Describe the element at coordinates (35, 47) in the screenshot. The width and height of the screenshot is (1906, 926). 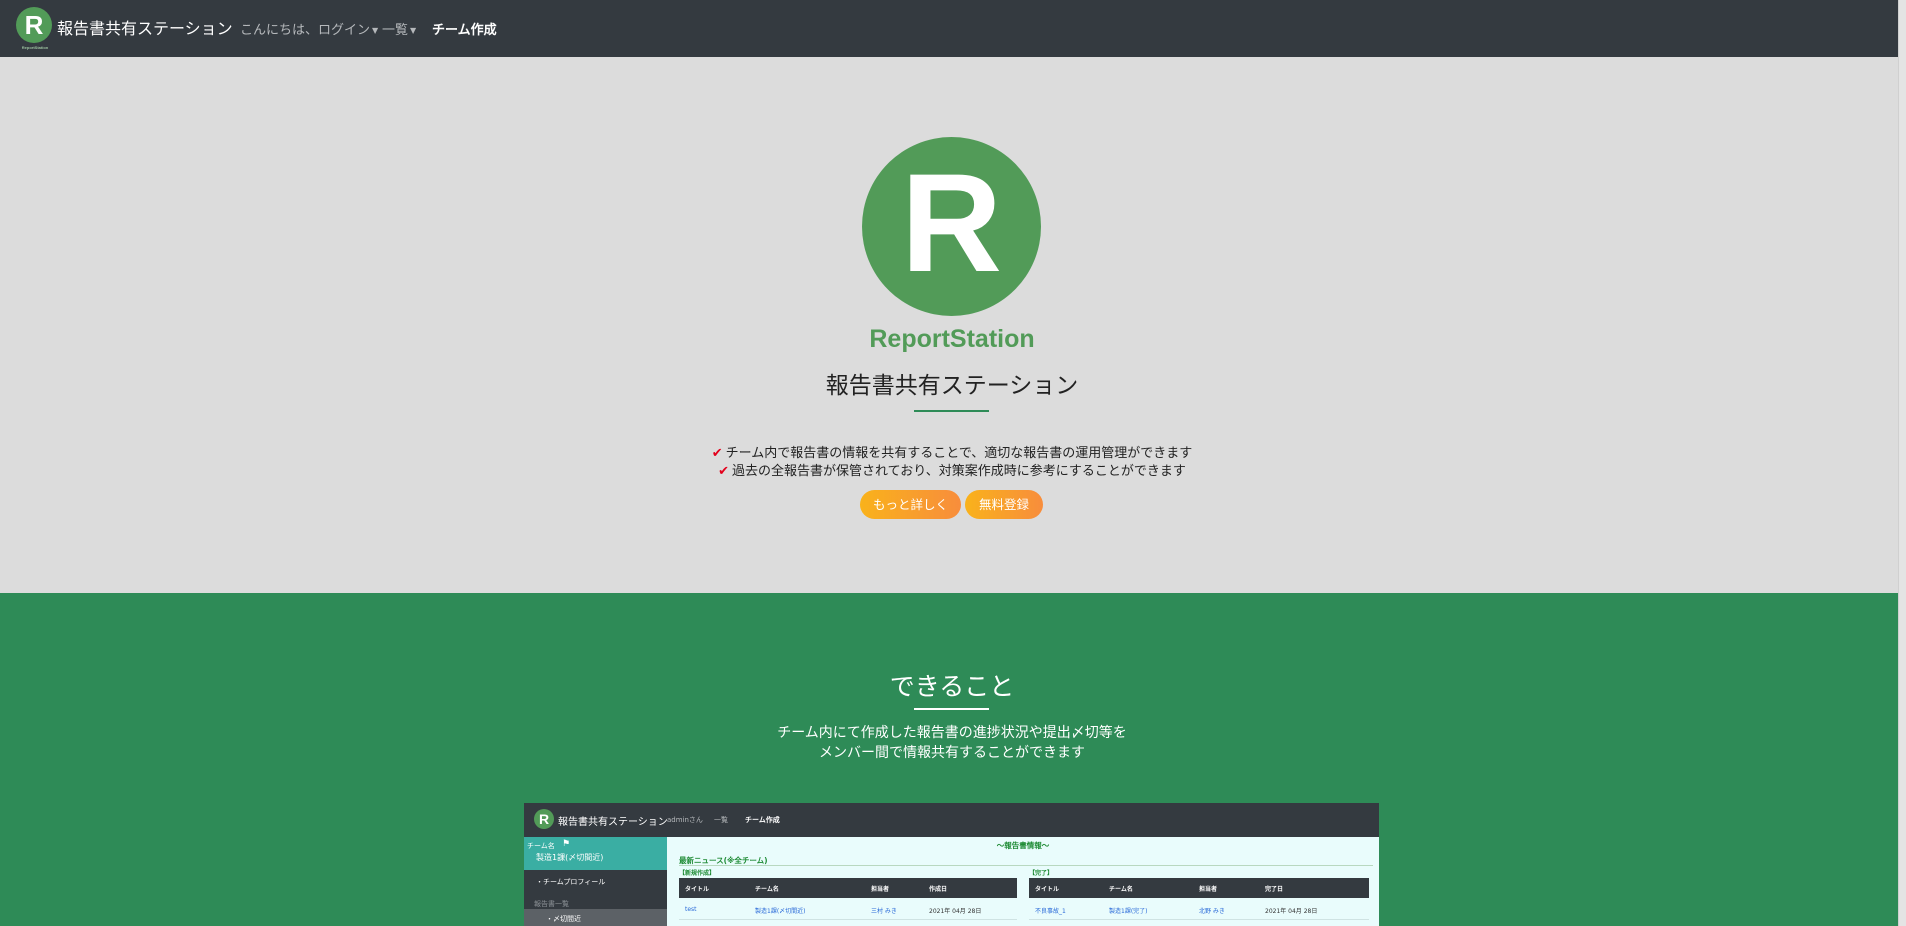
I see `brand-logo-caption: ReportStation` at that location.